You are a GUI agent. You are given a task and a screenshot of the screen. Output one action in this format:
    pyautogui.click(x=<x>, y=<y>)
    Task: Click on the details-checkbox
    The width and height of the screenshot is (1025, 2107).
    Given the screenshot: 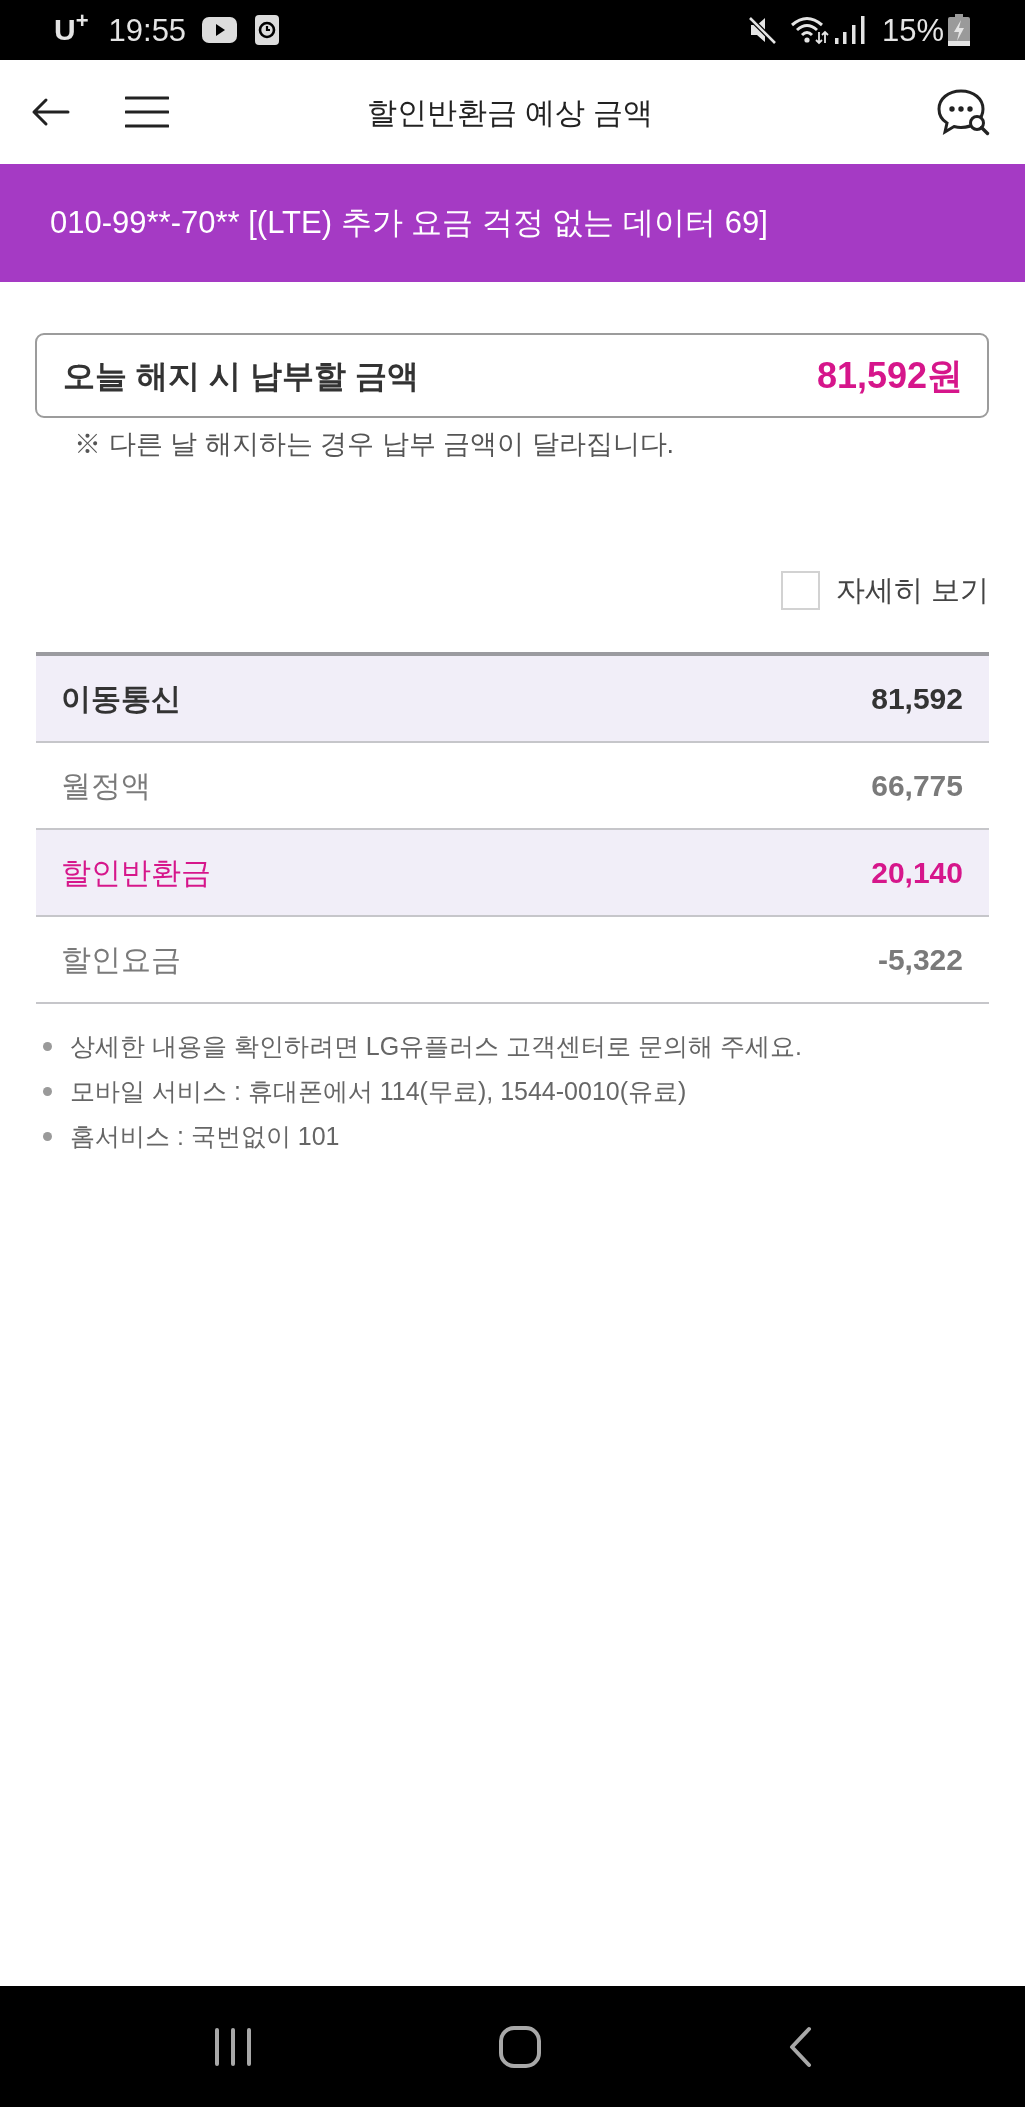 What is the action you would take?
    pyautogui.click(x=800, y=590)
    